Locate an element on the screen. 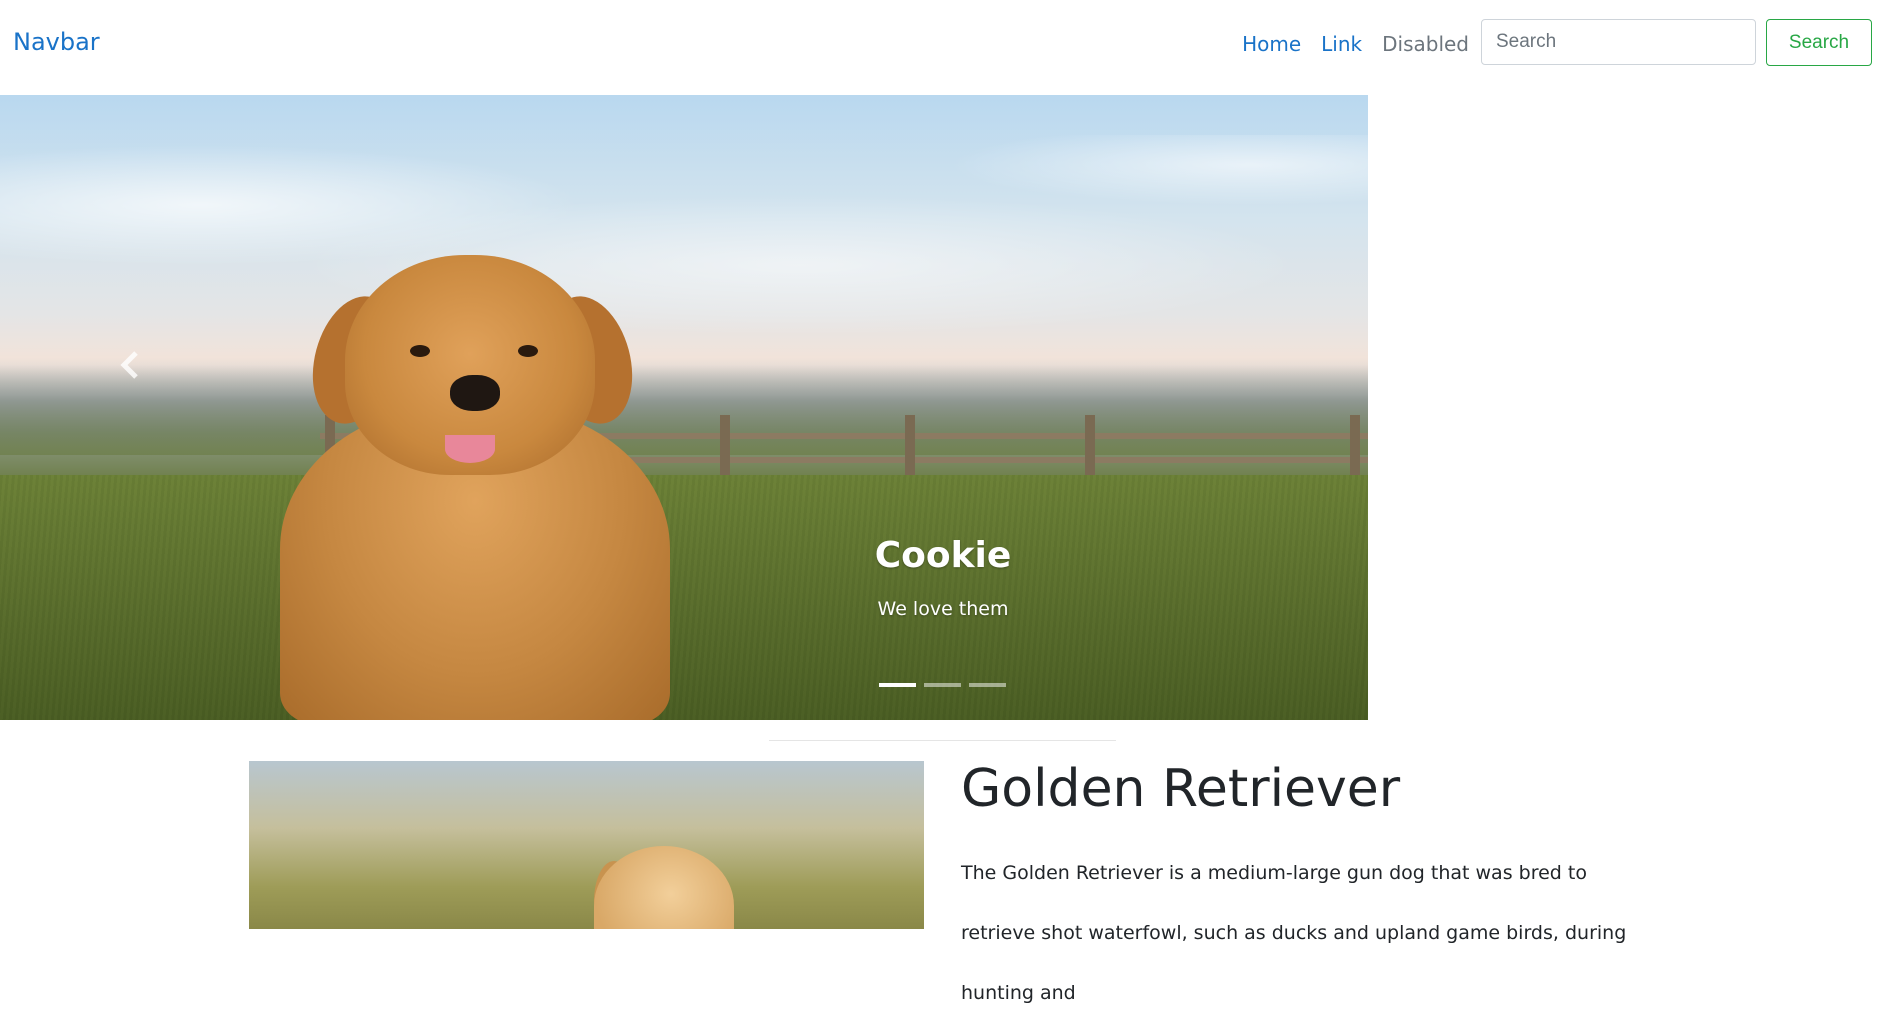 Image resolution: width=1879 pixels, height=1023 pixels. search-input is located at coordinates (1618, 42).